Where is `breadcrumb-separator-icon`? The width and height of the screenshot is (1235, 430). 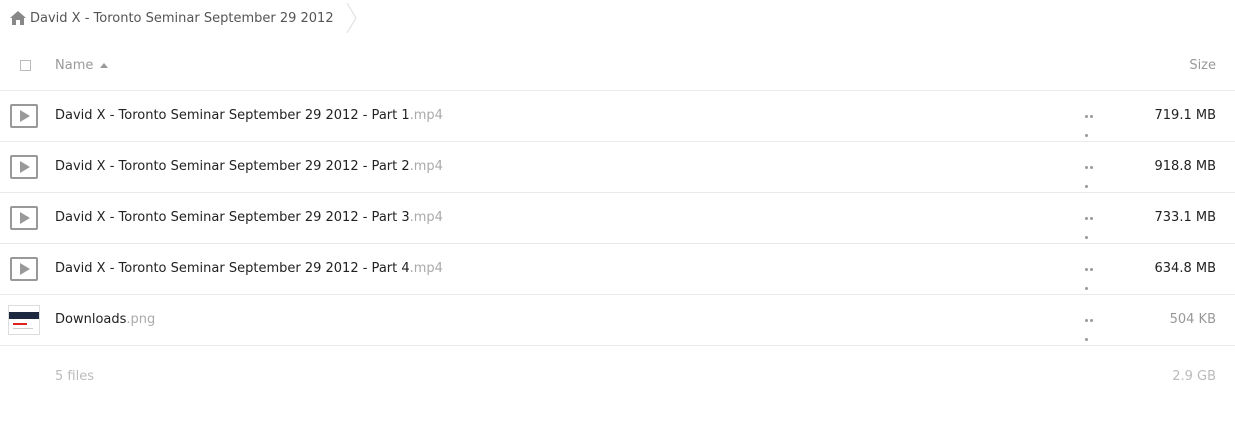
breadcrumb-separator-icon is located at coordinates (351, 18).